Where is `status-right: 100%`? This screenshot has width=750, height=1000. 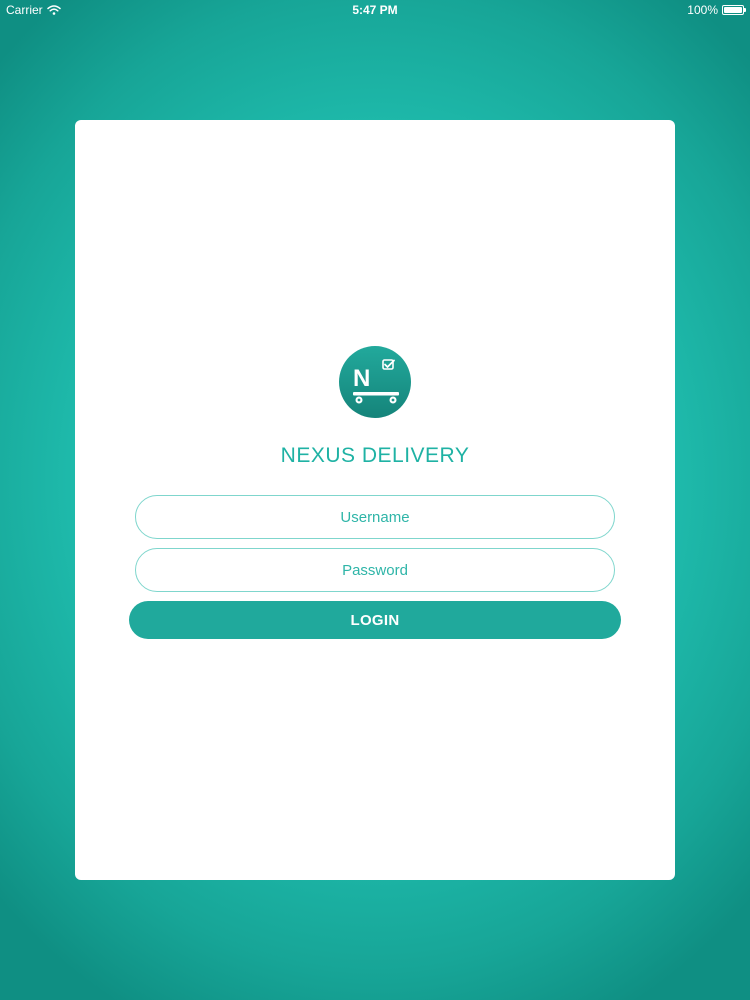
status-right: 100% is located at coordinates (716, 10).